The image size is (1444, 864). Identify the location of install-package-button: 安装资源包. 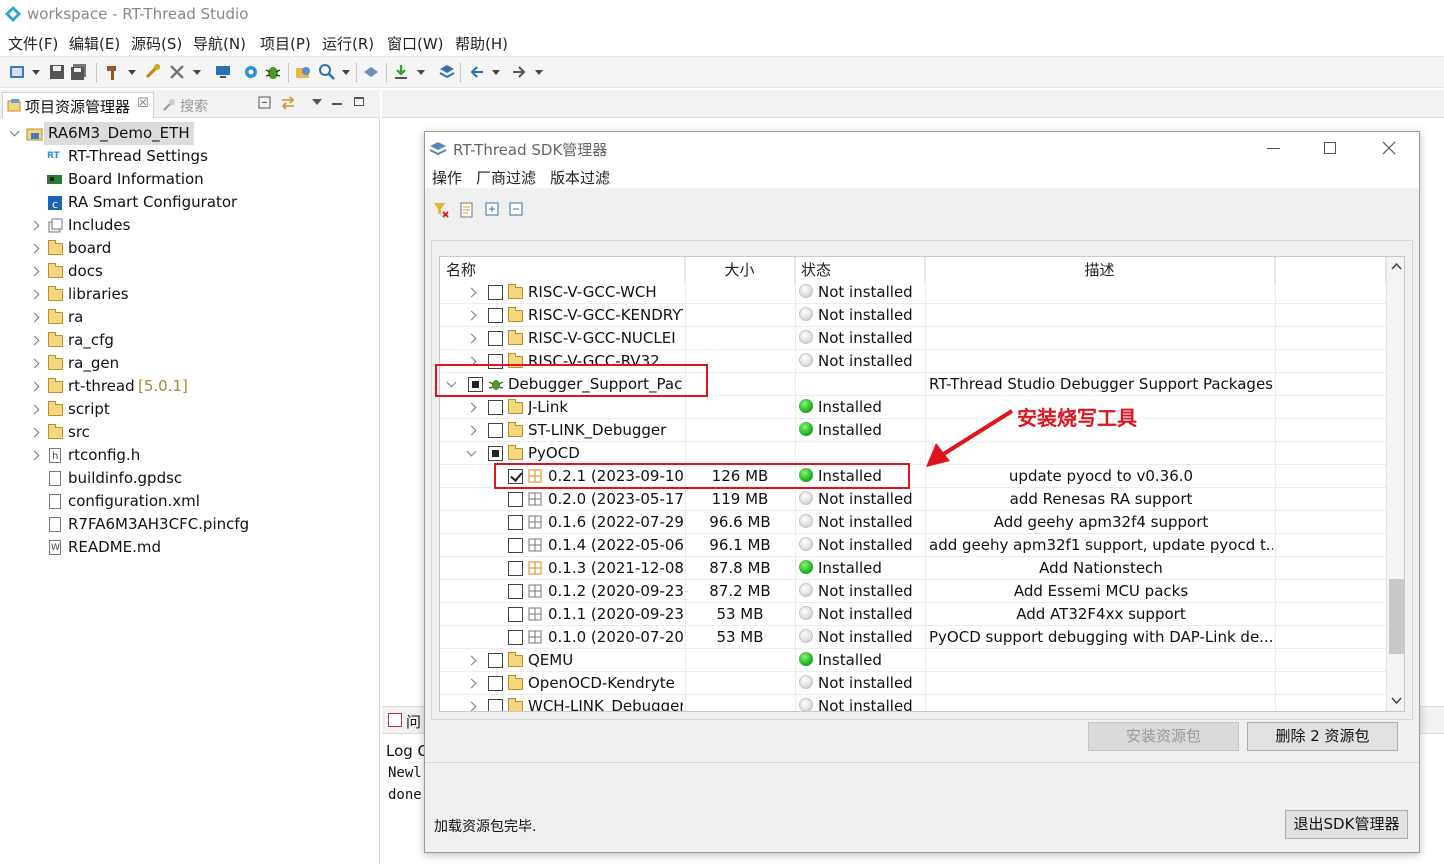
(1163, 736).